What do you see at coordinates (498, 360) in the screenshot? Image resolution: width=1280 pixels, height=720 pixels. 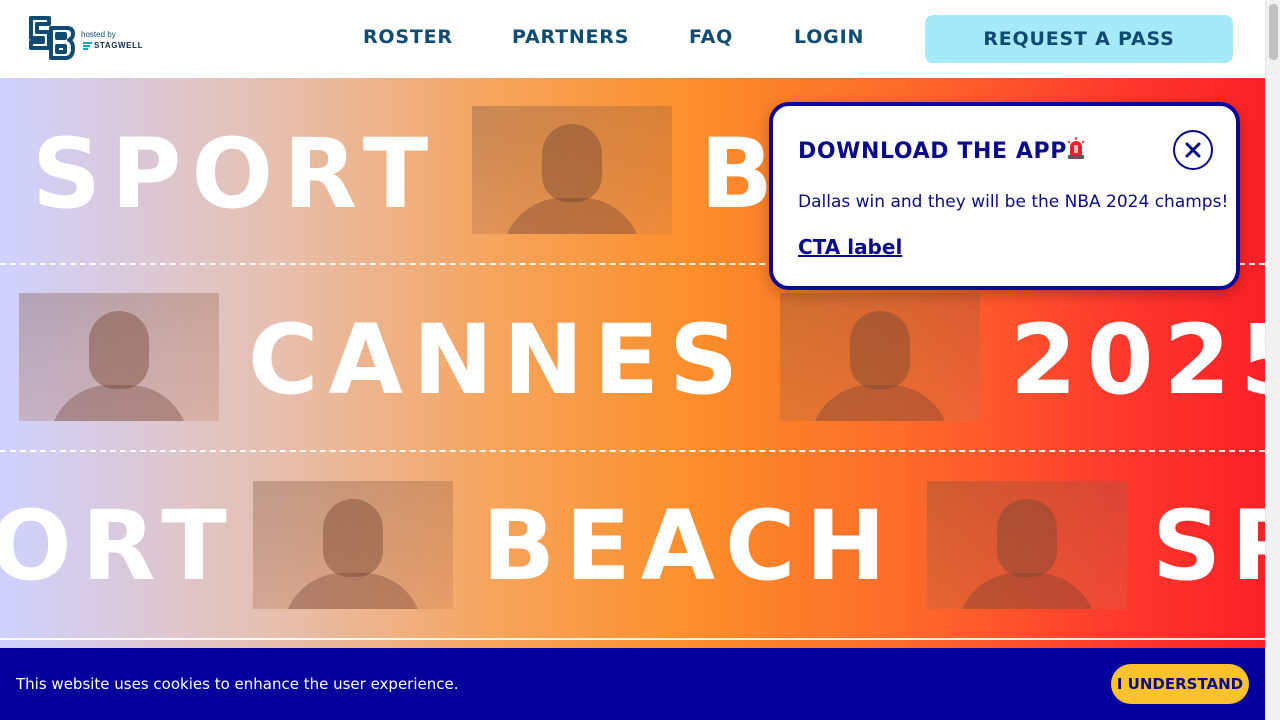 I see `hero-word-cannes: CANNES` at bounding box center [498, 360].